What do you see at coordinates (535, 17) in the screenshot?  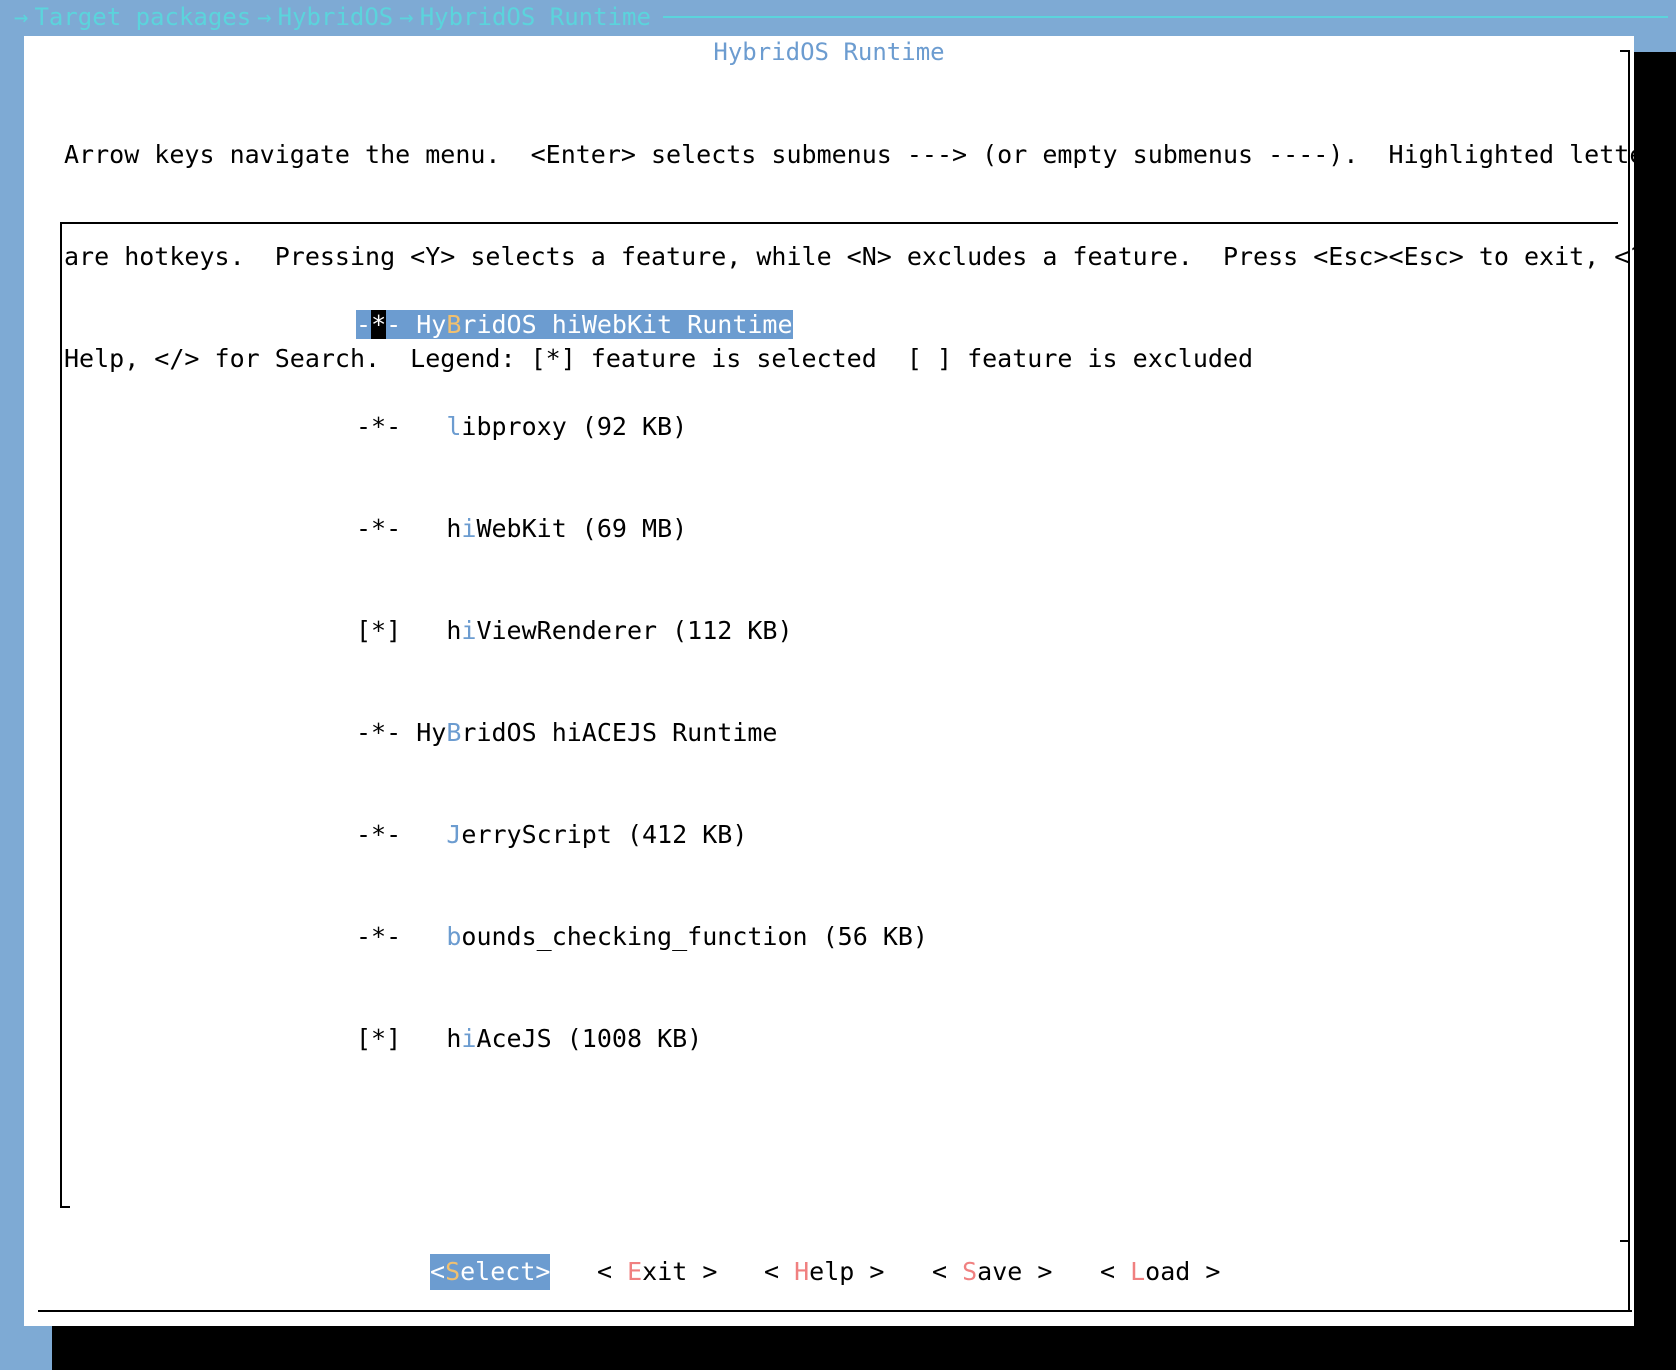 I see `breadcrumb-item-hybridos-runtime: HybridOS Runtime` at bounding box center [535, 17].